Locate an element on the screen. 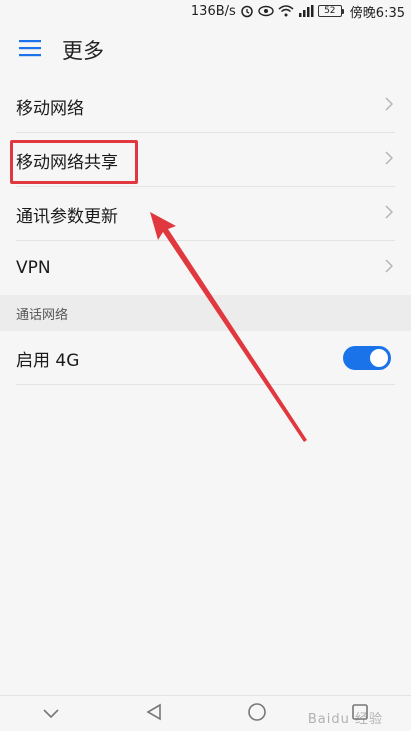 This screenshot has height=731, width=411. menu-button is located at coordinates (30, 50).